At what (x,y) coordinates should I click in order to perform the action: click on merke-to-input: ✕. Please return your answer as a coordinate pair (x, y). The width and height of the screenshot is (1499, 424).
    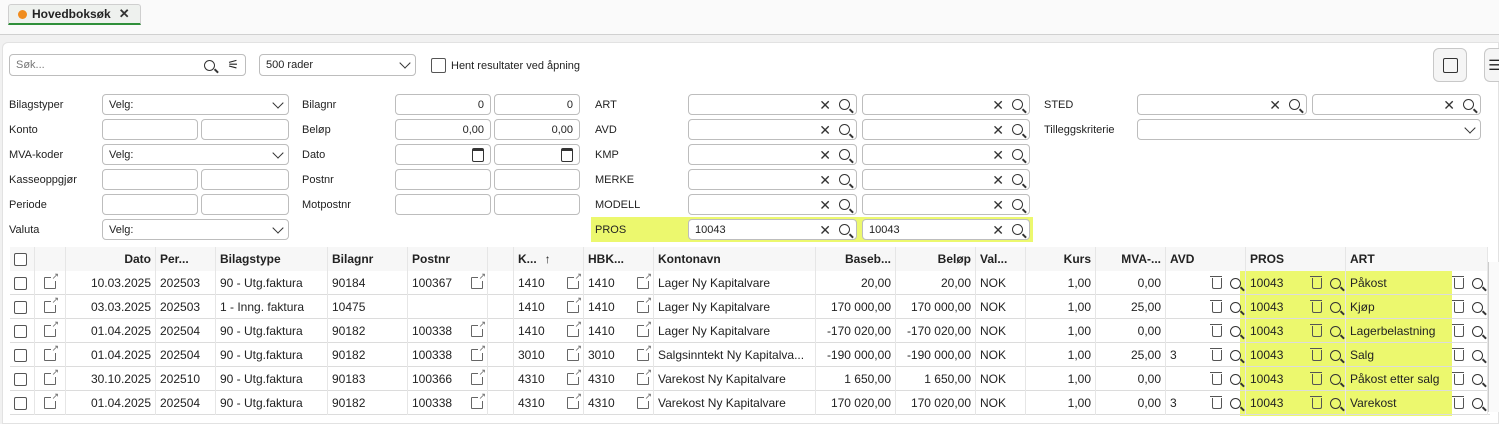
    Looking at the image, I should click on (946, 179).